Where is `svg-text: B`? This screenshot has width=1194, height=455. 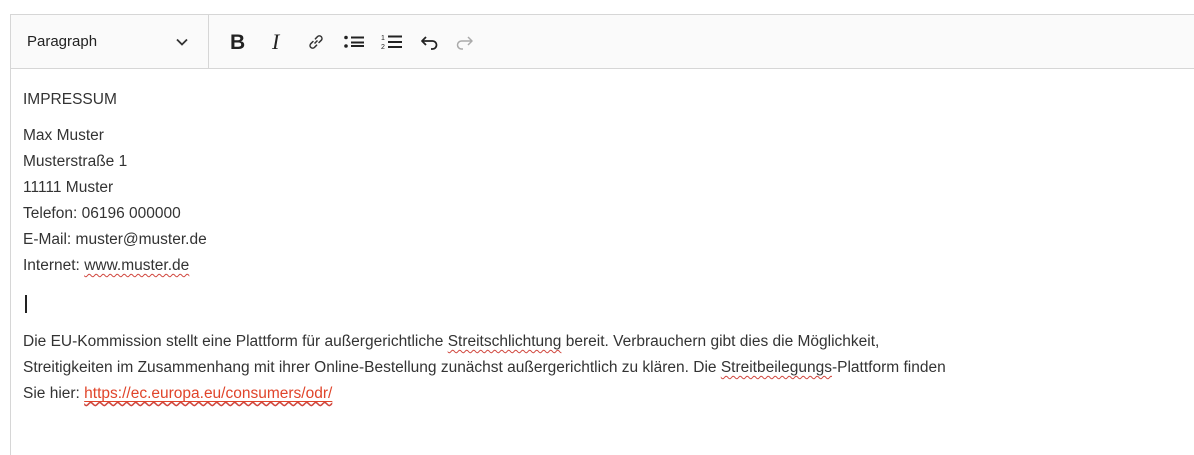
svg-text: B is located at coordinates (237, 42).